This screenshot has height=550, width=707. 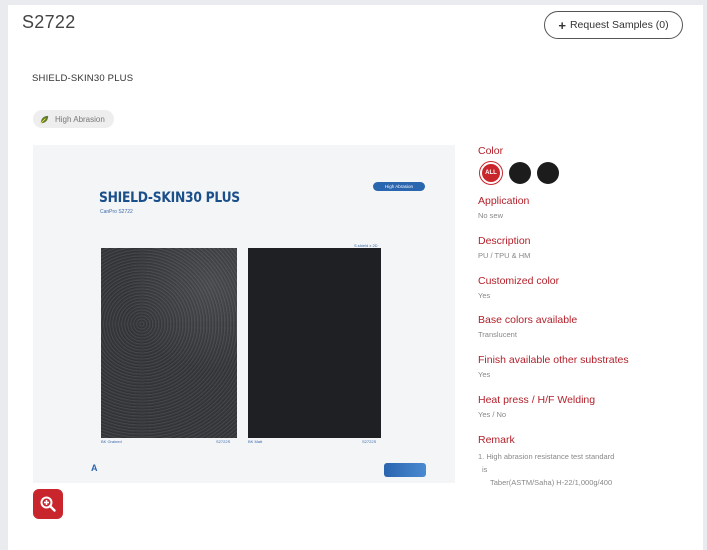 What do you see at coordinates (484, 374) in the screenshot?
I see `finish-value: Yes` at bounding box center [484, 374].